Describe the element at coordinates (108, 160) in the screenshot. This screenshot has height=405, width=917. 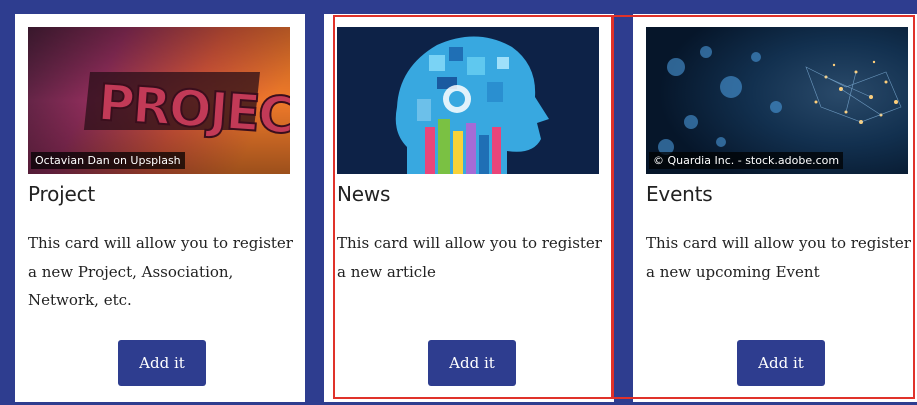
I see `image-credit: Octavian Dan on Upsplash` at that location.